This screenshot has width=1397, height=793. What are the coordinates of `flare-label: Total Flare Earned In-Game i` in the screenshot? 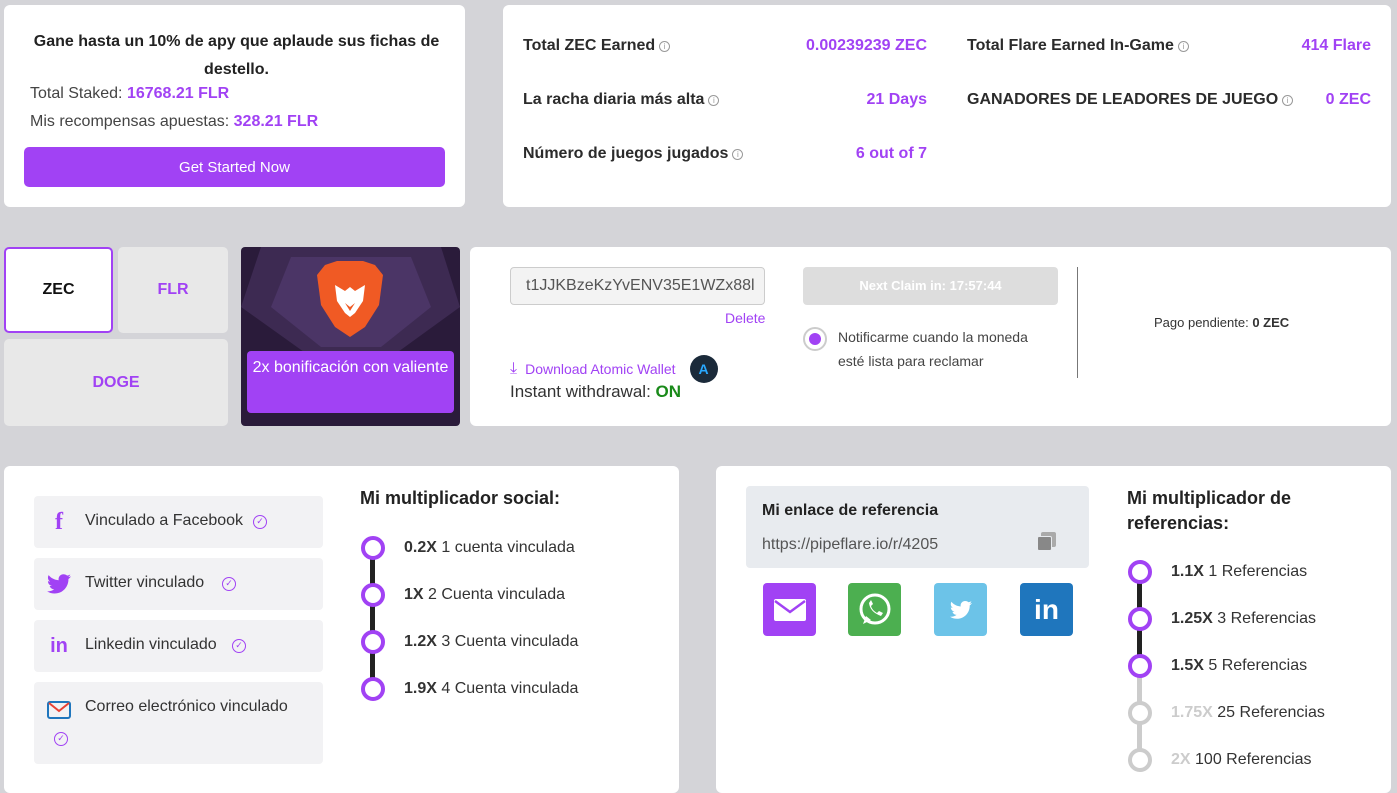 It's located at (1078, 46).